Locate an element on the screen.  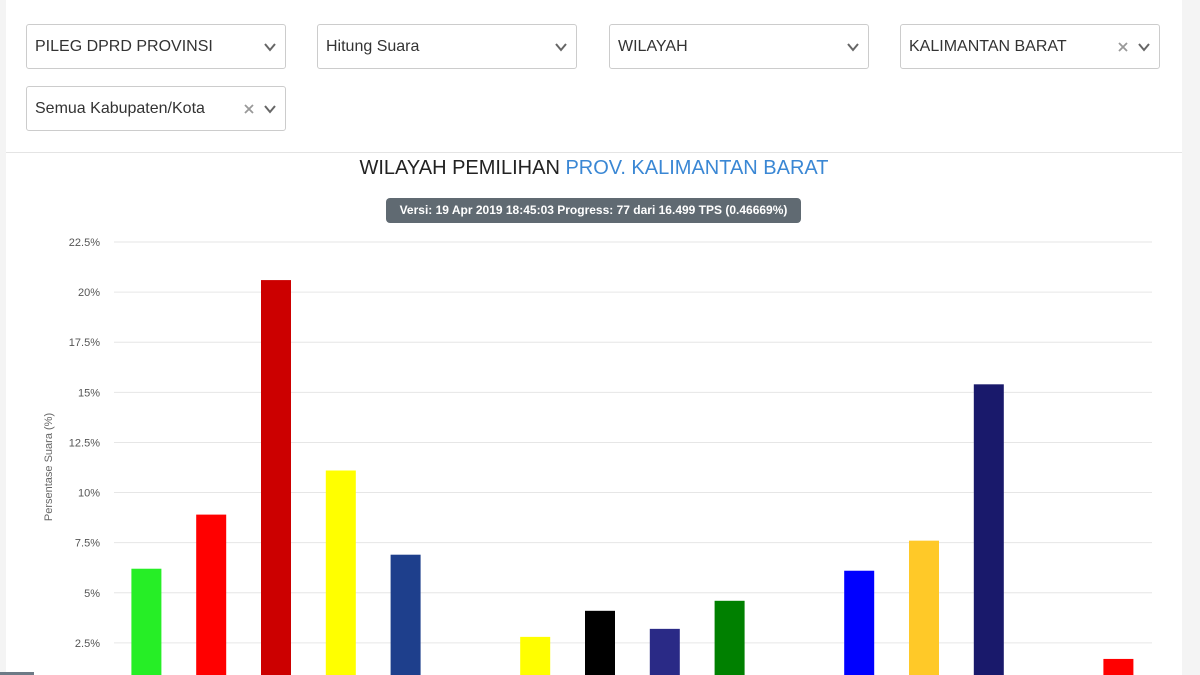
y-tick-label: 15% is located at coordinates (89, 393).